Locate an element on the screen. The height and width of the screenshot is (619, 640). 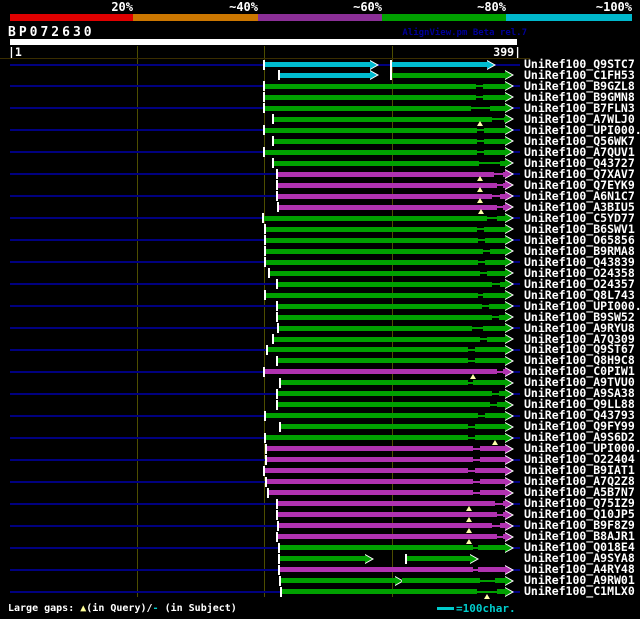
hit-label: UniRef100_C1MLX0 is located at coordinates (579, 591).